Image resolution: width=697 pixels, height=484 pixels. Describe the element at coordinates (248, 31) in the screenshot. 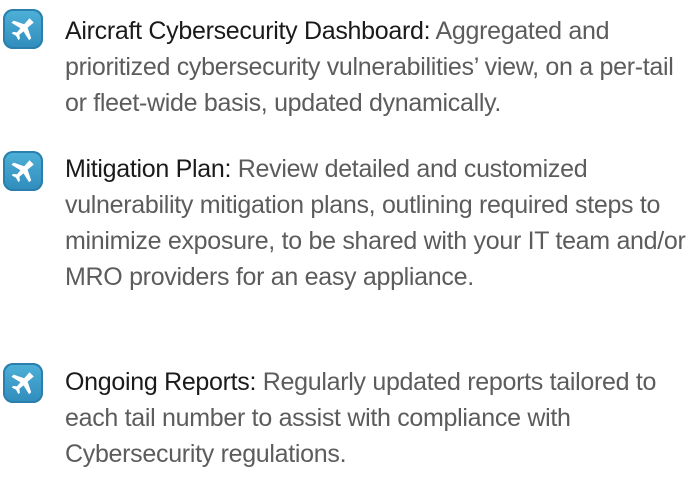

I see `feature-title: Aircraft Cybersecurity Dashboard:` at that location.